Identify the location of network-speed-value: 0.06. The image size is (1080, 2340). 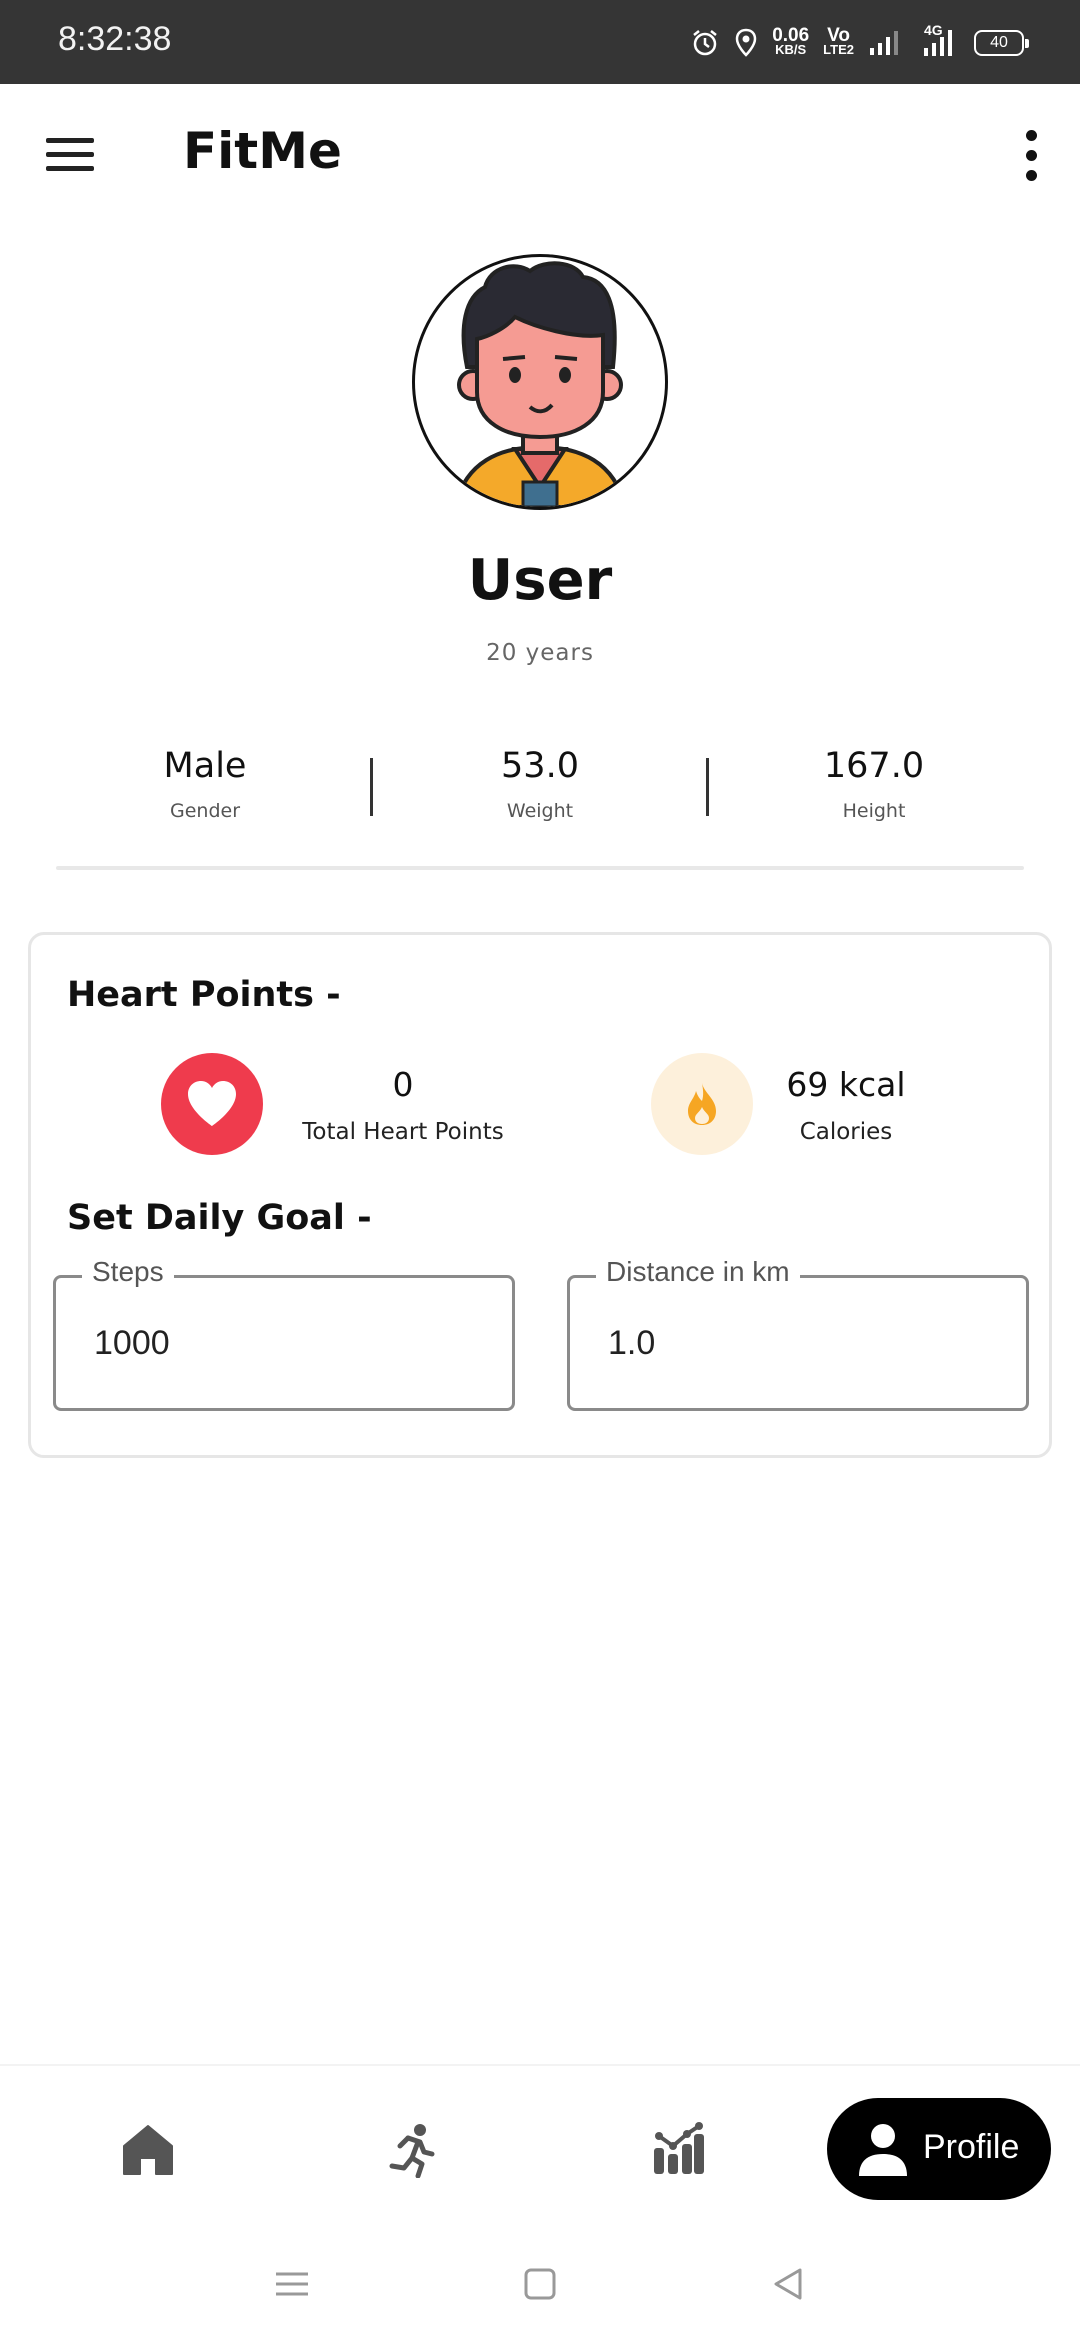
(791, 35).